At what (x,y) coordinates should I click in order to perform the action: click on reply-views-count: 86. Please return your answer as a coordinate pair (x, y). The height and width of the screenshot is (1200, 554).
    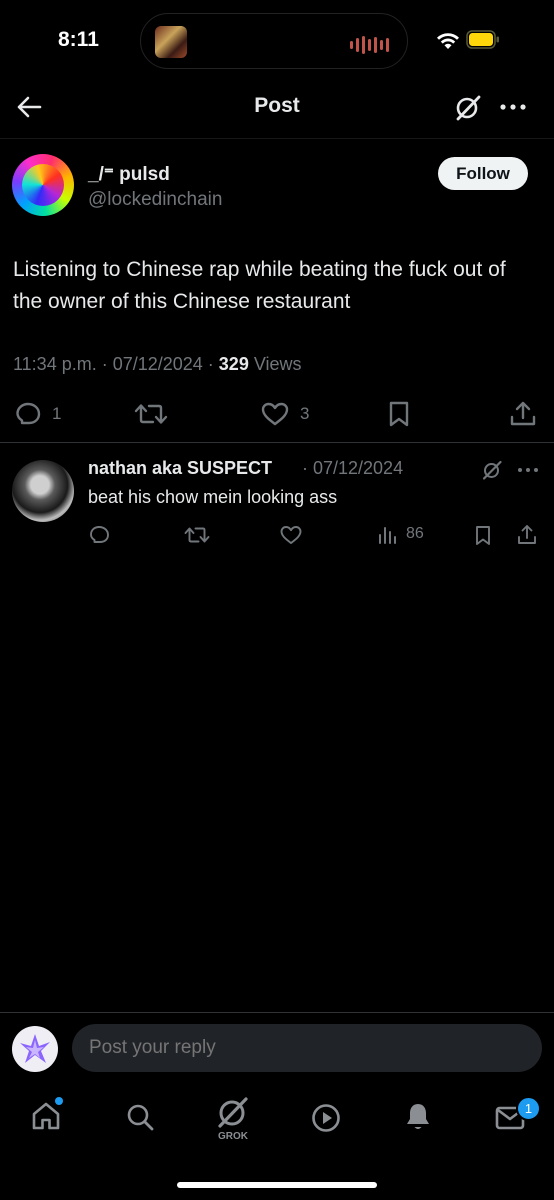
    Looking at the image, I should click on (415, 533).